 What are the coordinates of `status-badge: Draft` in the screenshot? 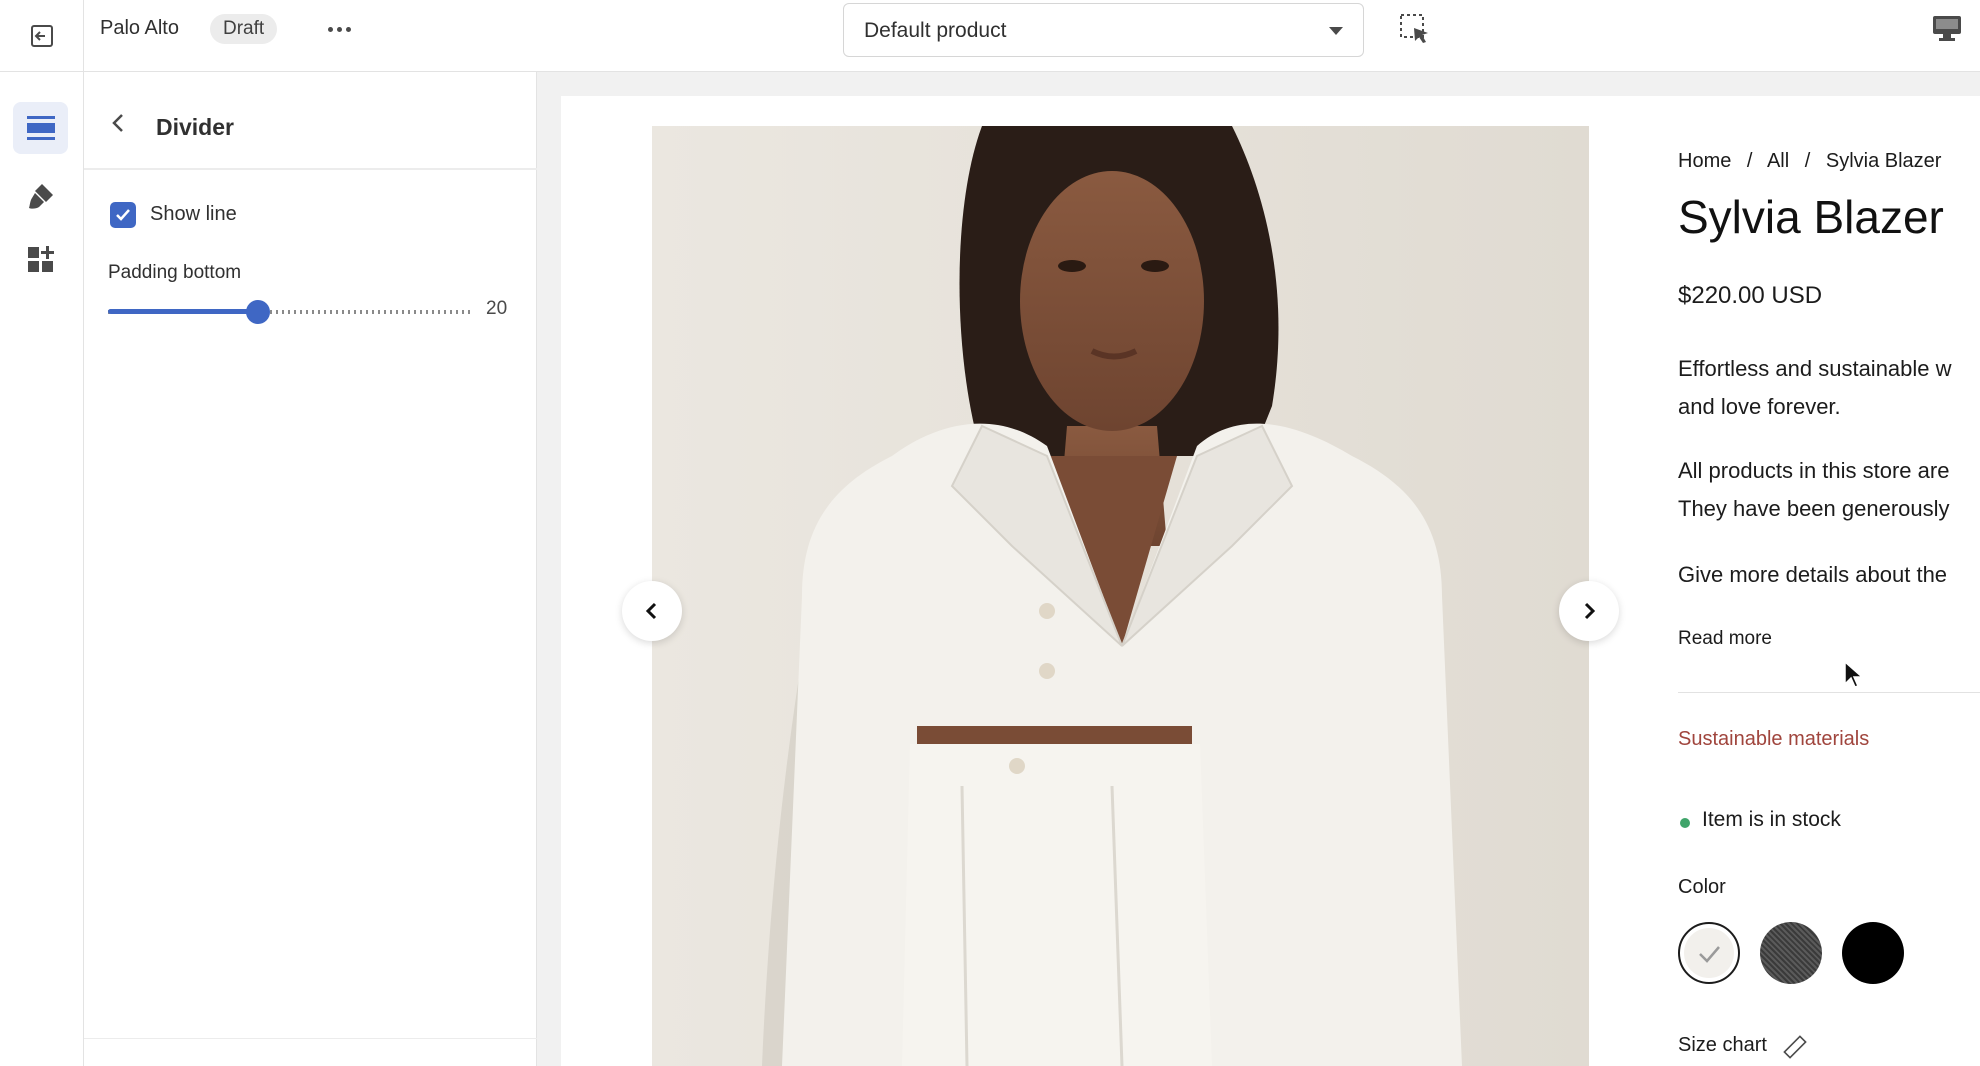 It's located at (244, 29).